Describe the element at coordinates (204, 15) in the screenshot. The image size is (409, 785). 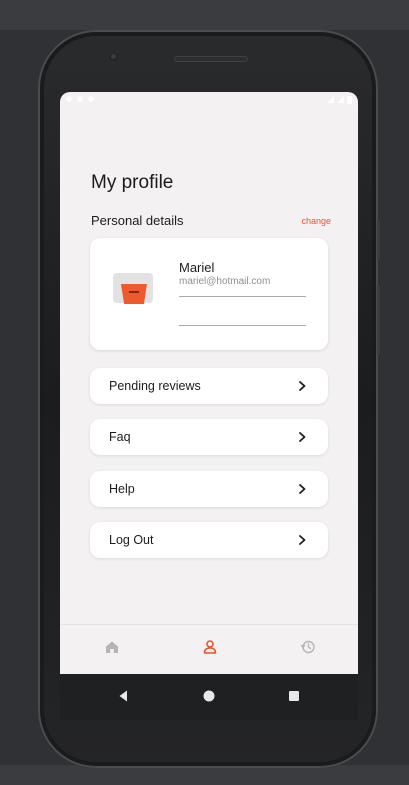
I see `background-top-band` at that location.